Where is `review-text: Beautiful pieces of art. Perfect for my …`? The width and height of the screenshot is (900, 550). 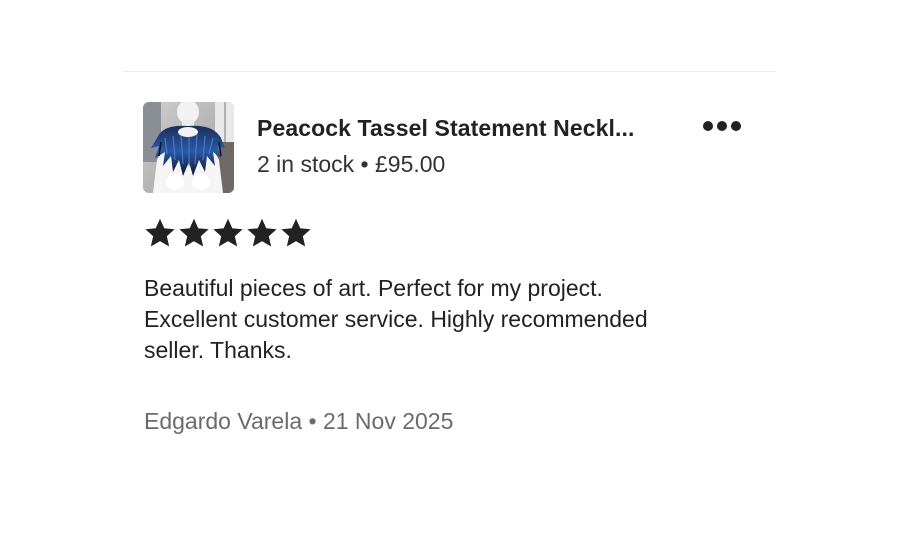 review-text: Beautiful pieces of art. Perfect for my … is located at coordinates (396, 319).